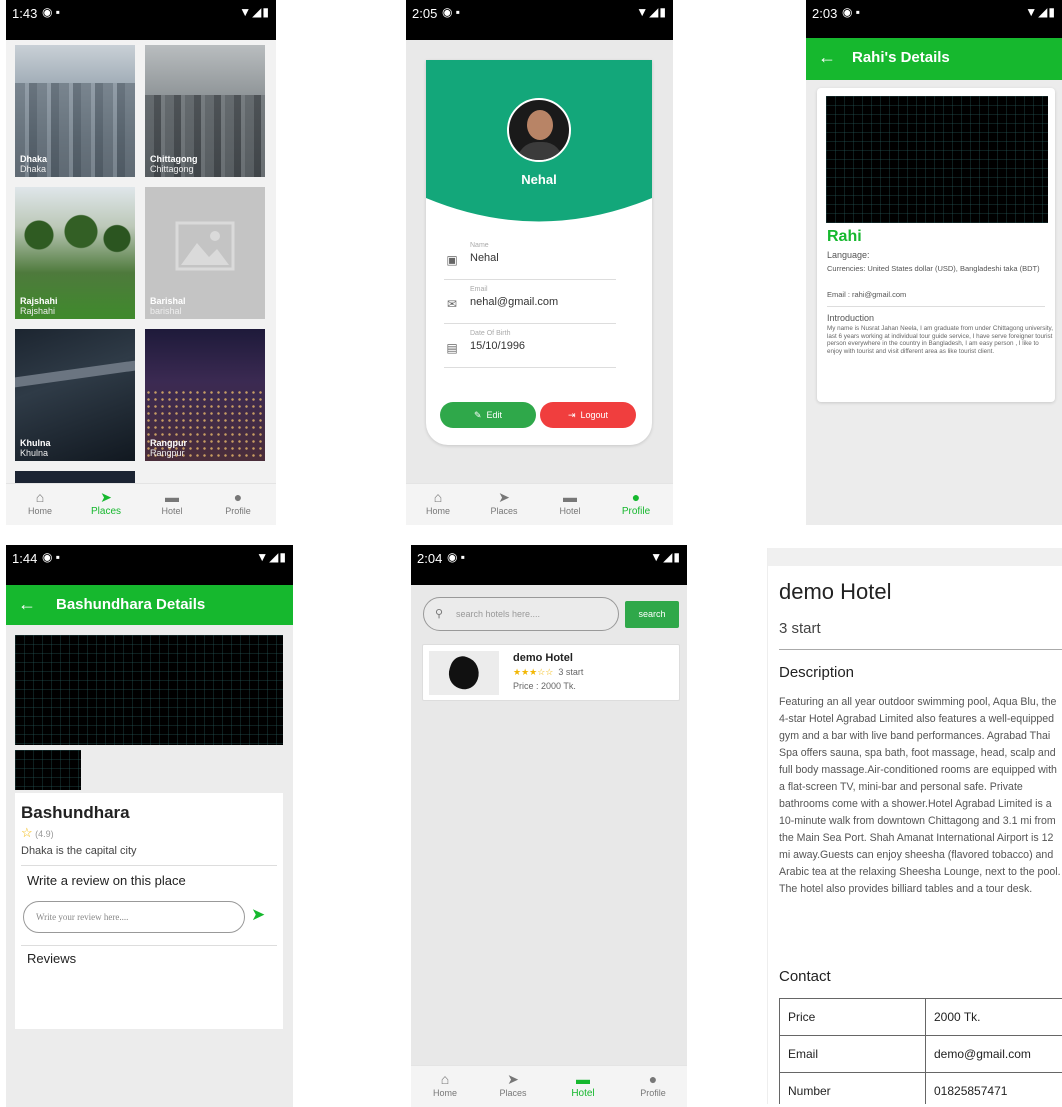 The width and height of the screenshot is (1062, 1107). What do you see at coordinates (652, 614) in the screenshot?
I see `search-button: search` at bounding box center [652, 614].